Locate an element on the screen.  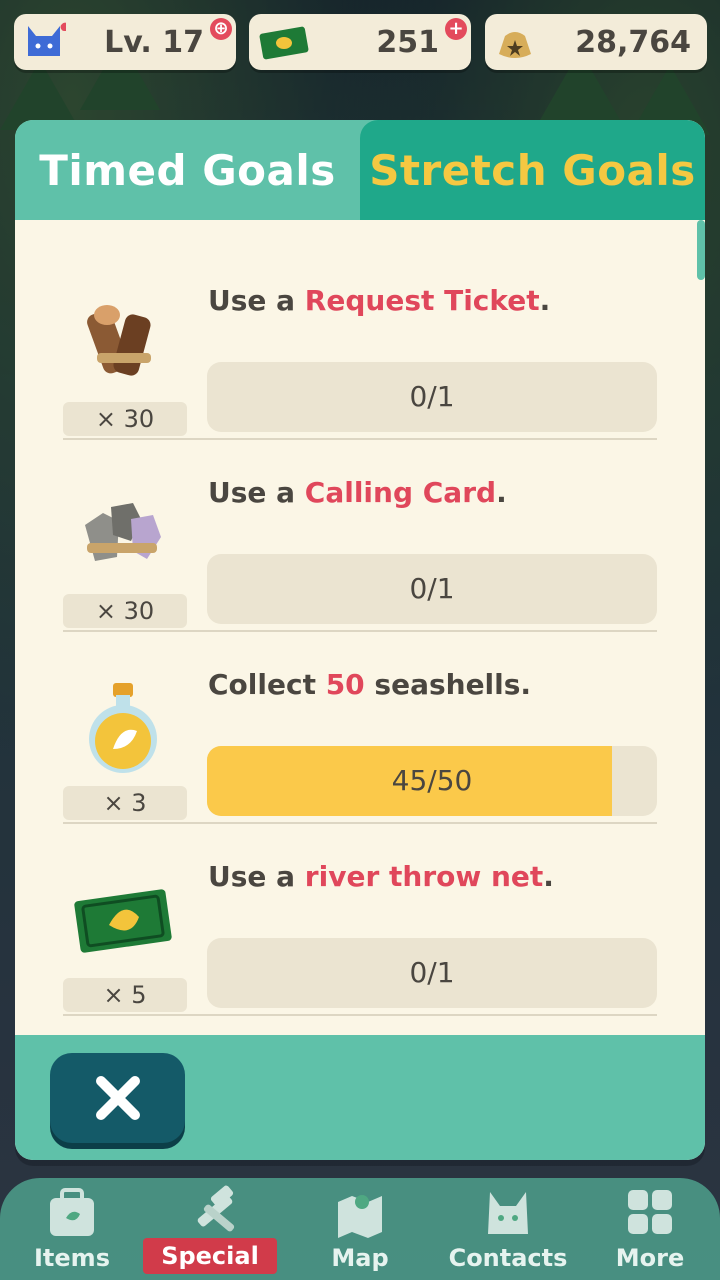
nav-item-contacts: Contacts is located at coordinates (508, 1229).